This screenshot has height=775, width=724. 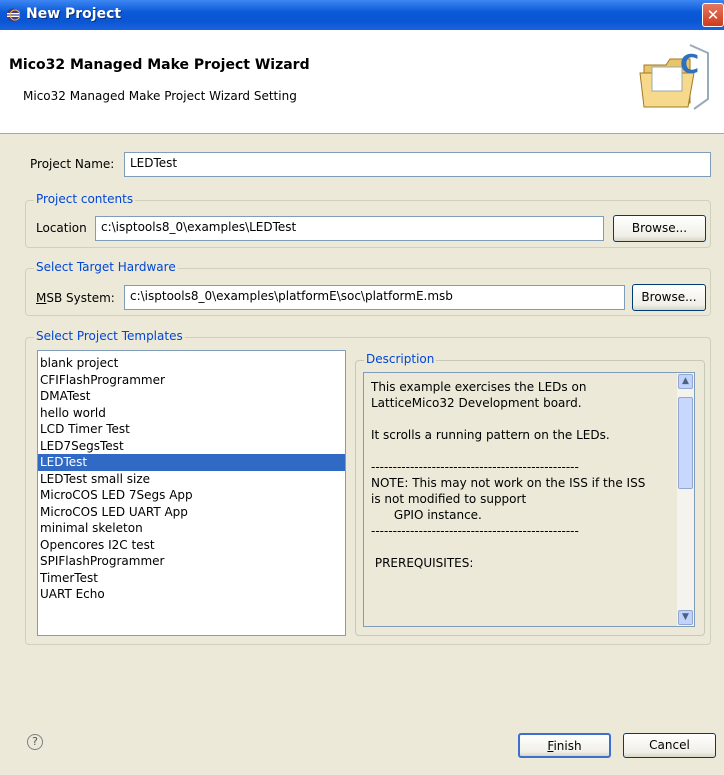 What do you see at coordinates (191, 545) in the screenshot?
I see `template-list-item: Opencores I2C test` at bounding box center [191, 545].